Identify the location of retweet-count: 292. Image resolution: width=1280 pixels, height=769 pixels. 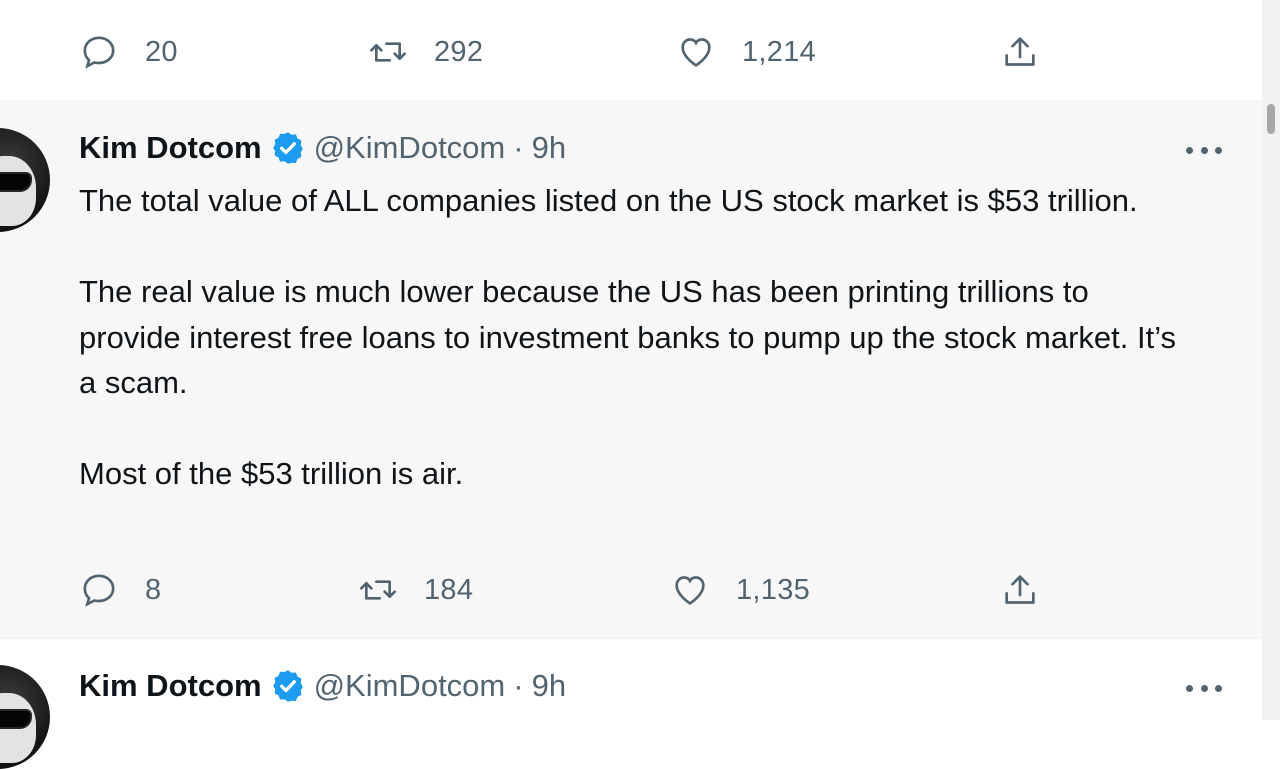
(459, 51).